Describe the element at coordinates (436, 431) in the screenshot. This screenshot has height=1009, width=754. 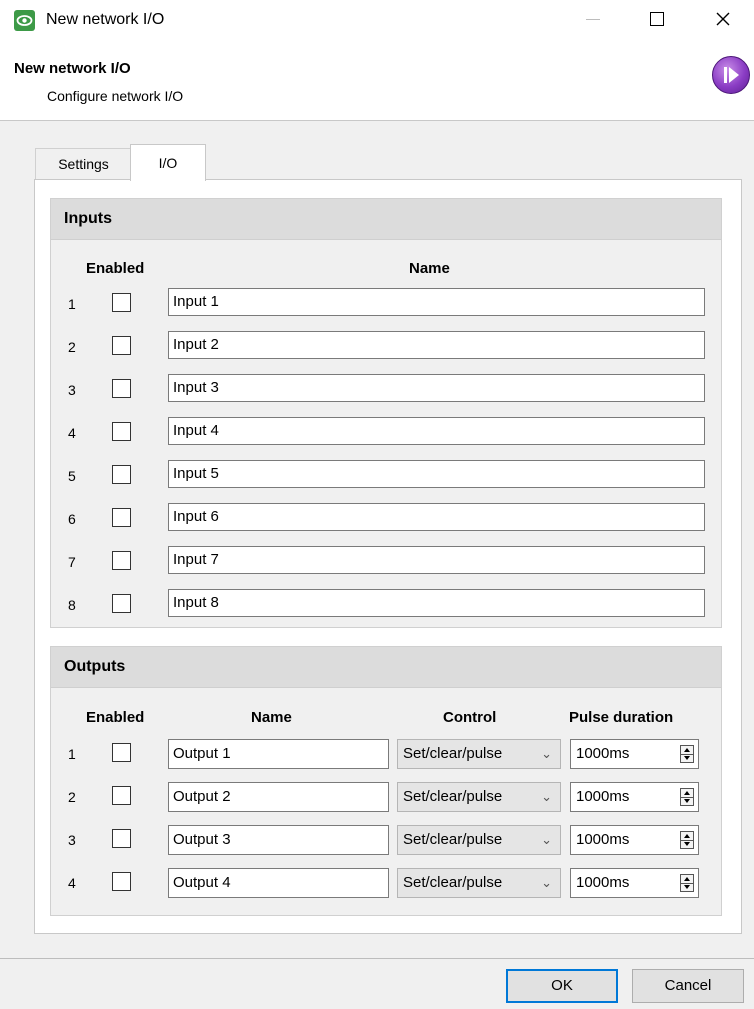
I see `input-name-field: Input 4` at that location.